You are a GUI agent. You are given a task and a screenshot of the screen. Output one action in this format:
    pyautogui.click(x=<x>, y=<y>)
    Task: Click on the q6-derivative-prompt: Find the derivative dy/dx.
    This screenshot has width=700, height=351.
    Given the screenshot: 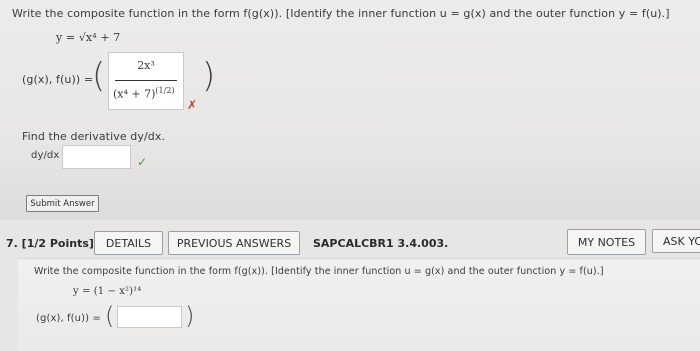 What is the action you would take?
    pyautogui.click(x=94, y=136)
    